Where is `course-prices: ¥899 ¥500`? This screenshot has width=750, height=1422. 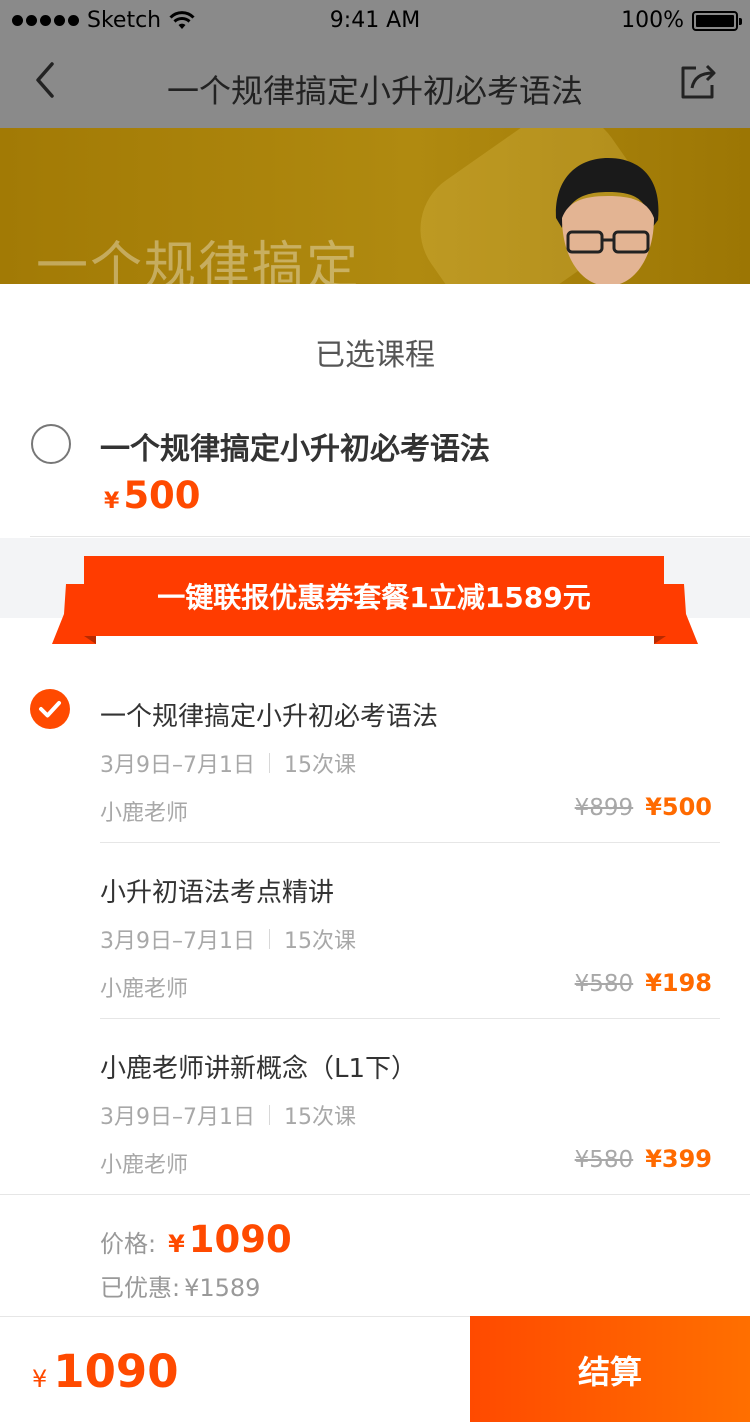
course-prices: ¥899 ¥500 is located at coordinates (643, 807).